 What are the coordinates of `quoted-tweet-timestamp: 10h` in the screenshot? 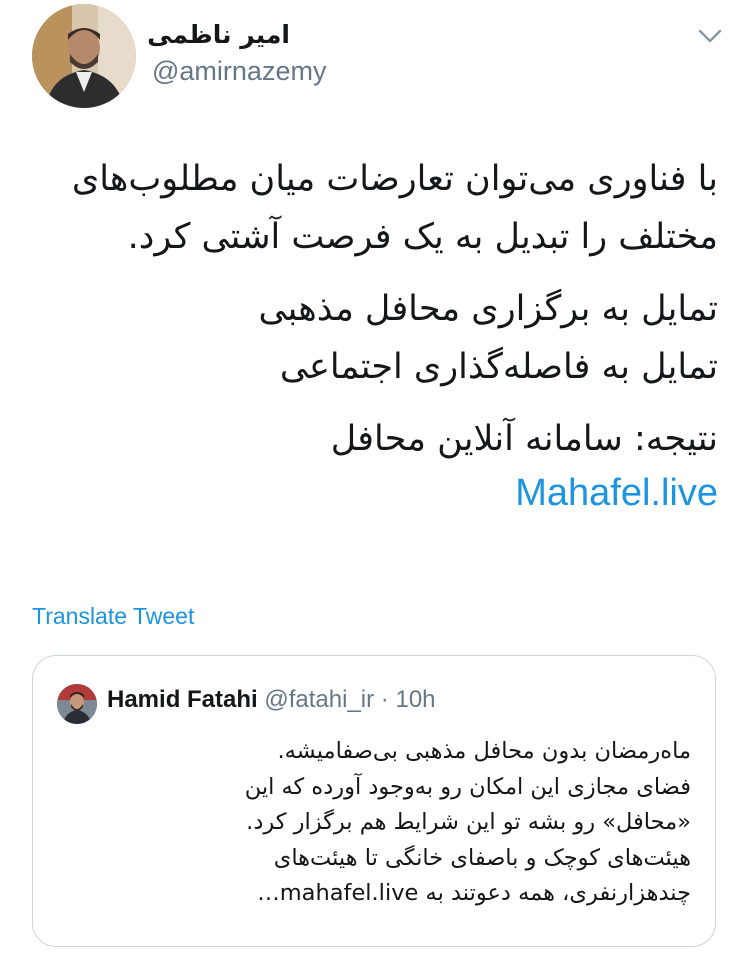 It's located at (415, 699).